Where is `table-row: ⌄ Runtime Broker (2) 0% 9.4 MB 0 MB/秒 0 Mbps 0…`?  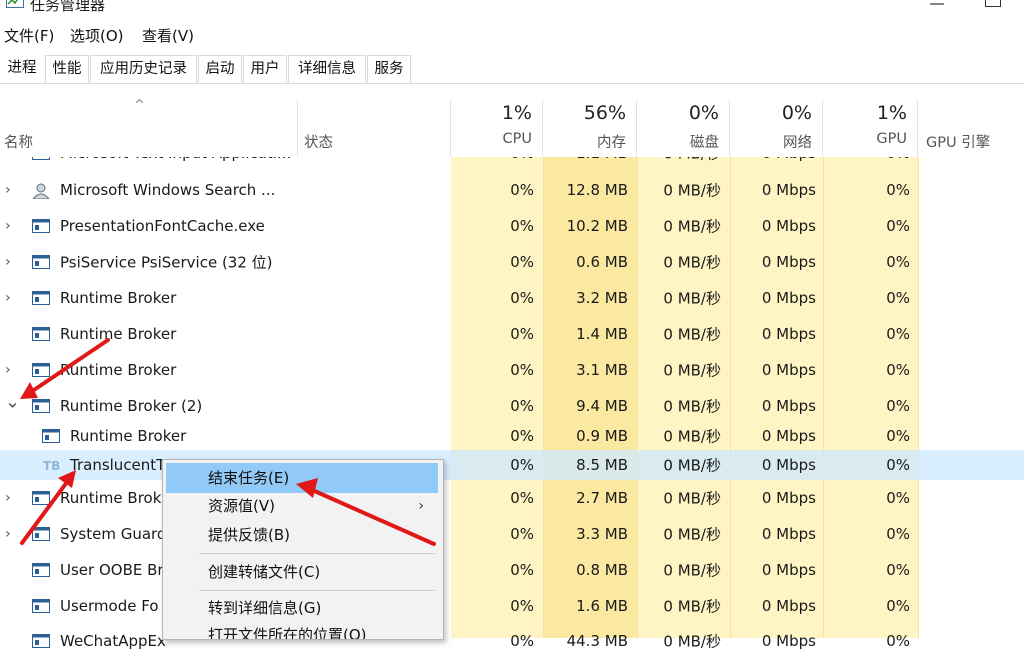 table-row: ⌄ Runtime Broker (2) 0% 9.4 MB 0 MB/秒 0 Mbps 0… is located at coordinates (512, 406).